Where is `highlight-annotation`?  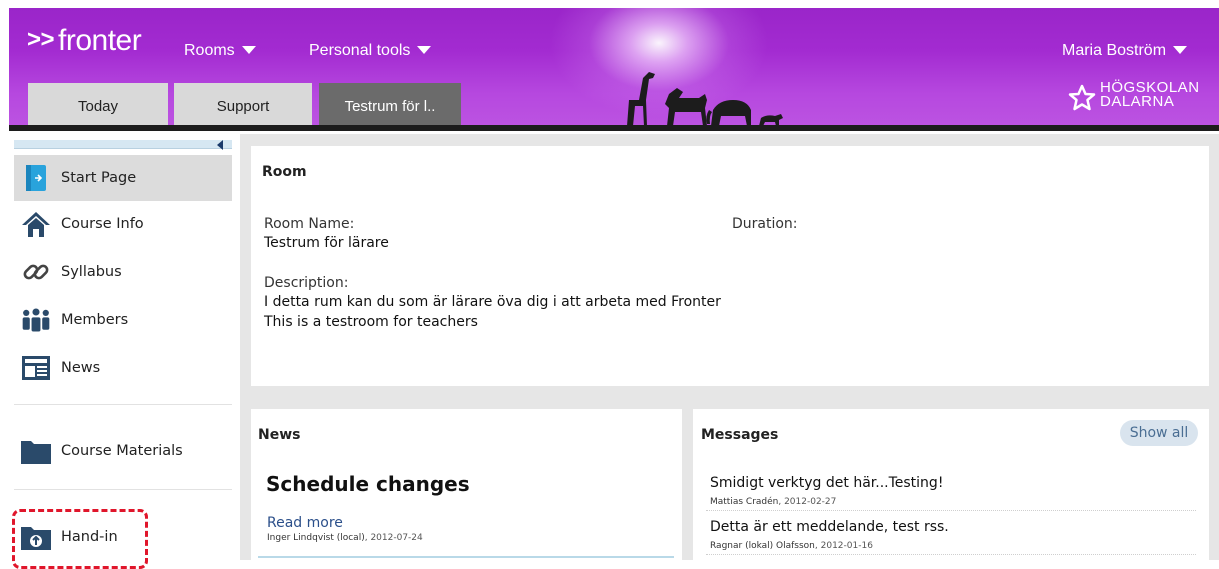 highlight-annotation is located at coordinates (80, 539).